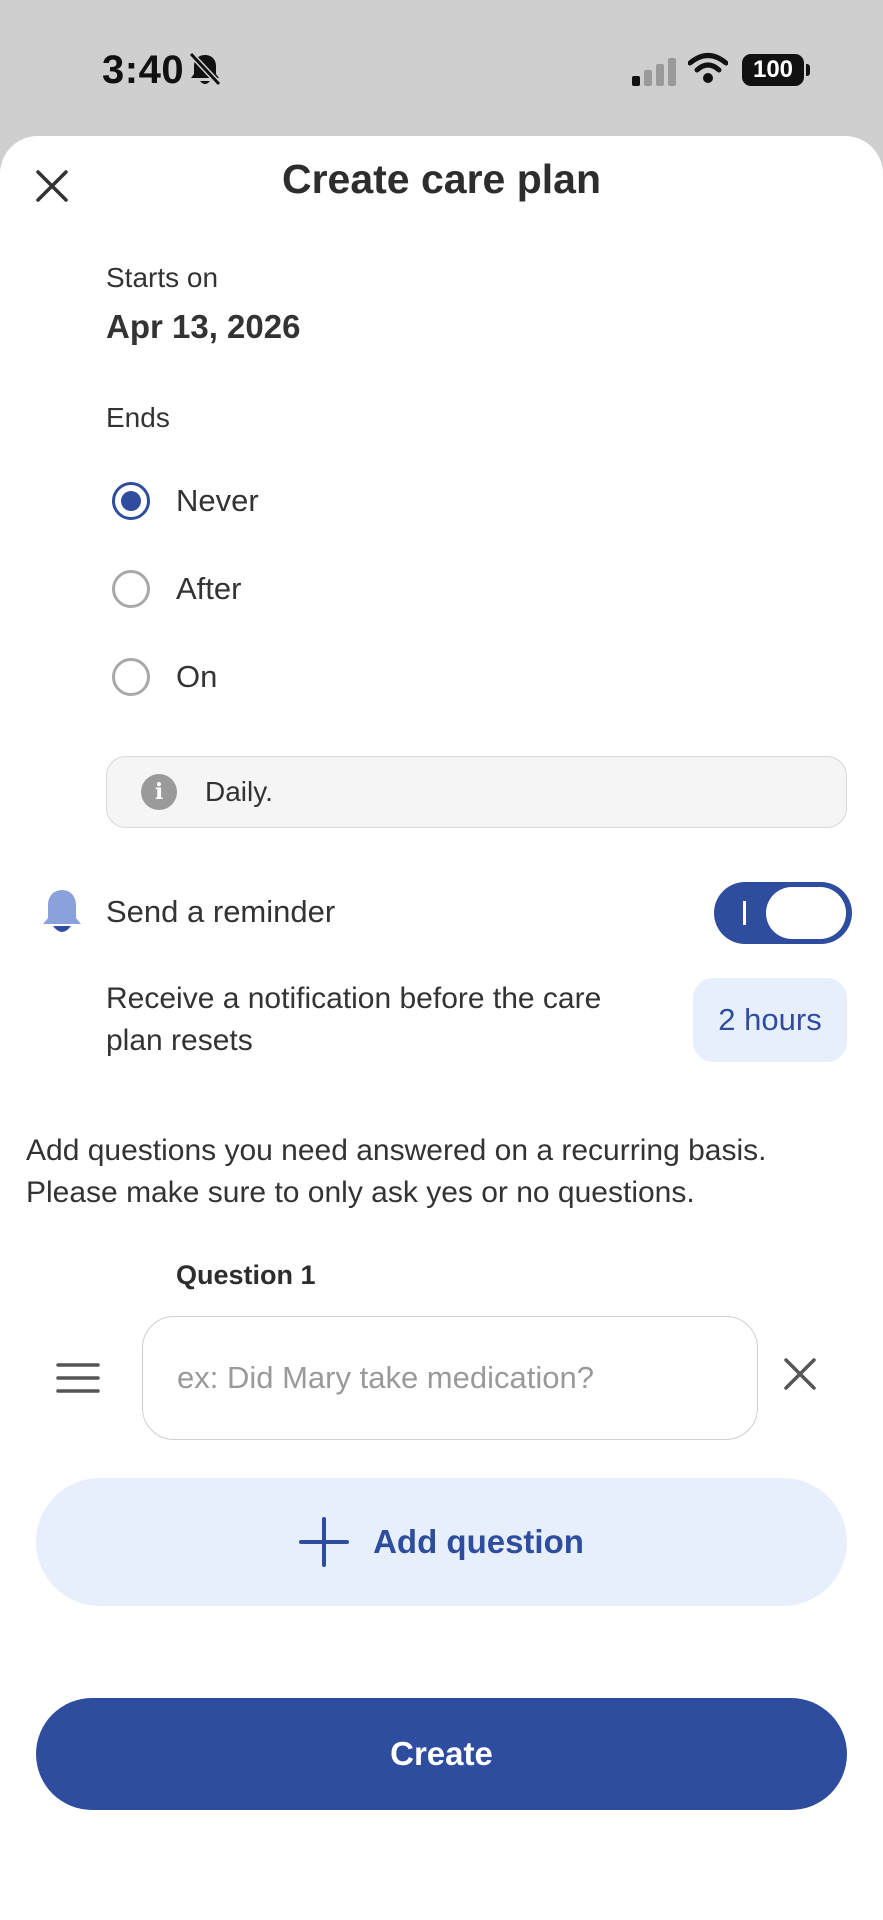  I want to click on reminder-lead-time-selector: 2 hours, so click(770, 1020).